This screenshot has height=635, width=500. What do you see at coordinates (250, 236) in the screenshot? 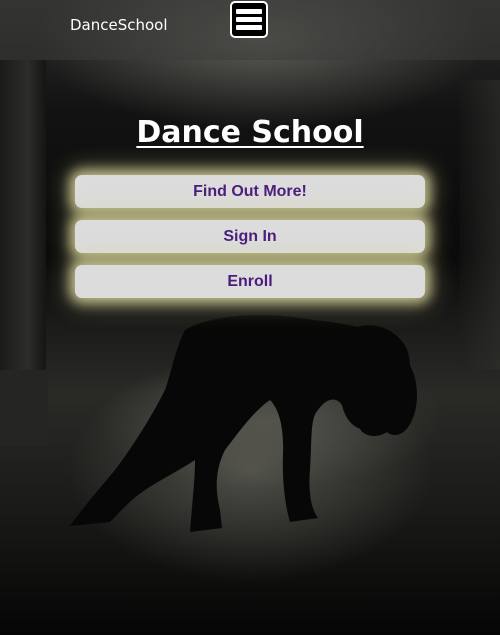
I see `sign-in-button: Sign In` at bounding box center [250, 236].